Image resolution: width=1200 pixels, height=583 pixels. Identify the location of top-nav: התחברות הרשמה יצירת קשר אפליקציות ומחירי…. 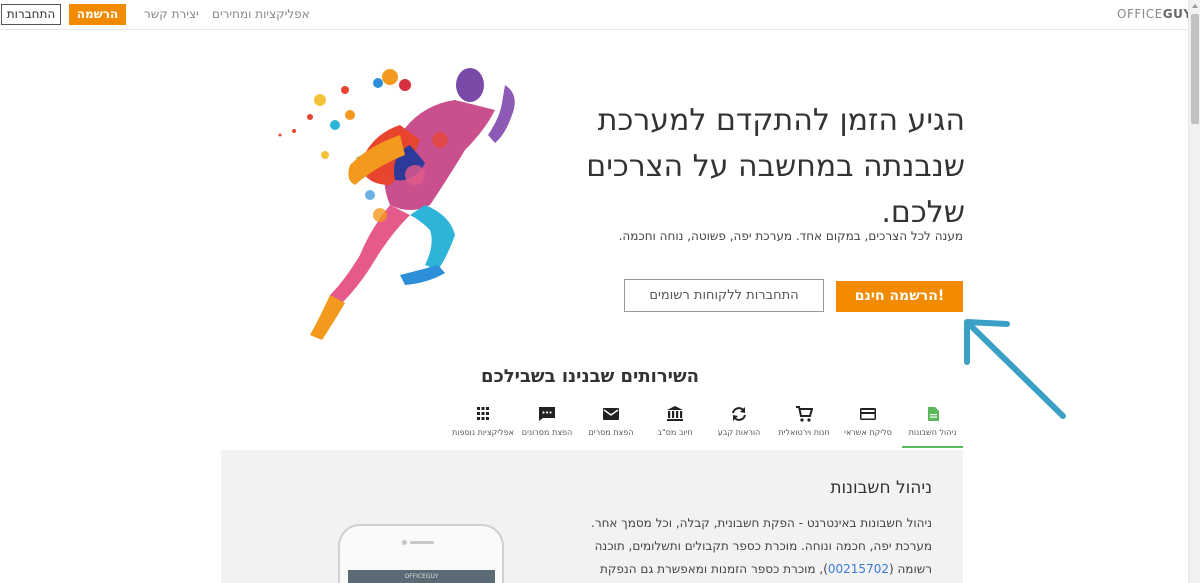
(596, 15).